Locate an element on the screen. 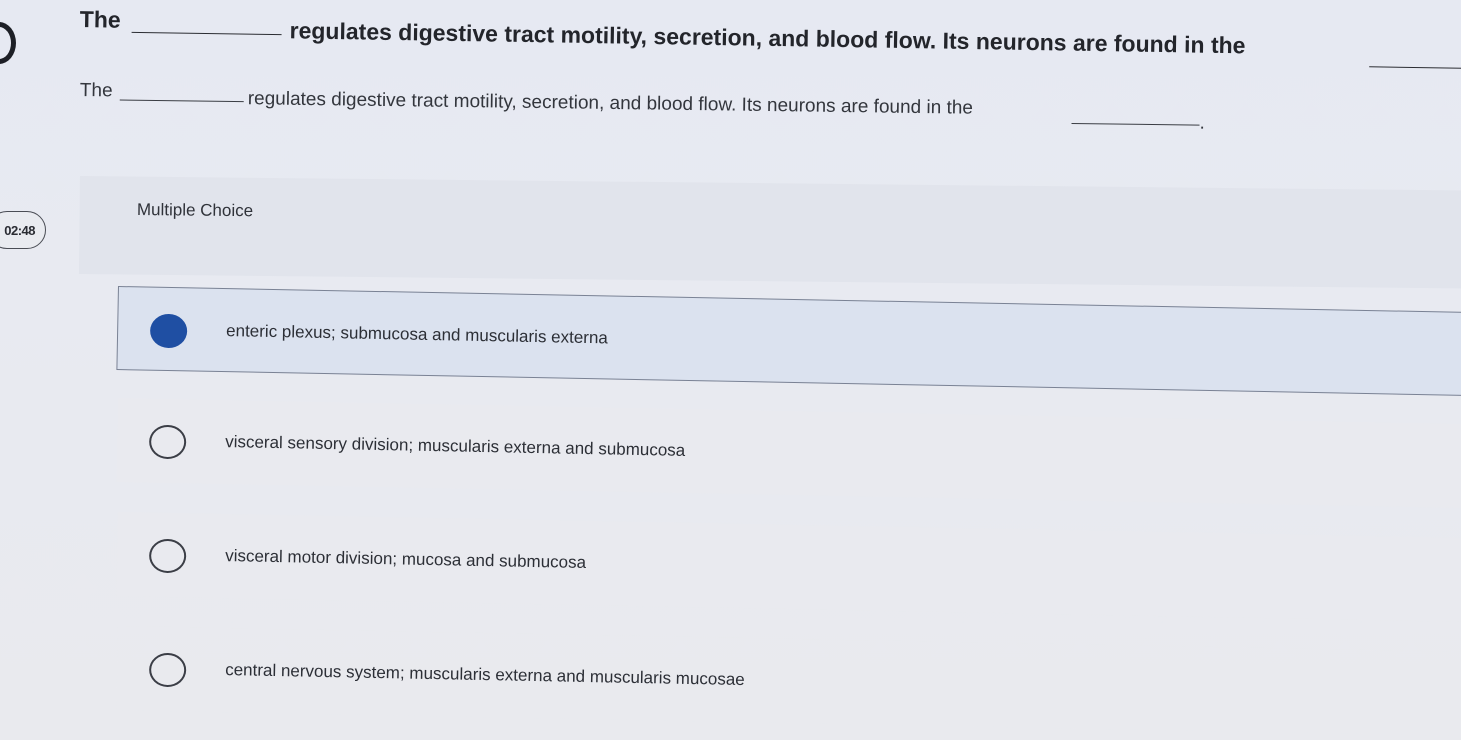  question-period: . is located at coordinates (1202, 123).